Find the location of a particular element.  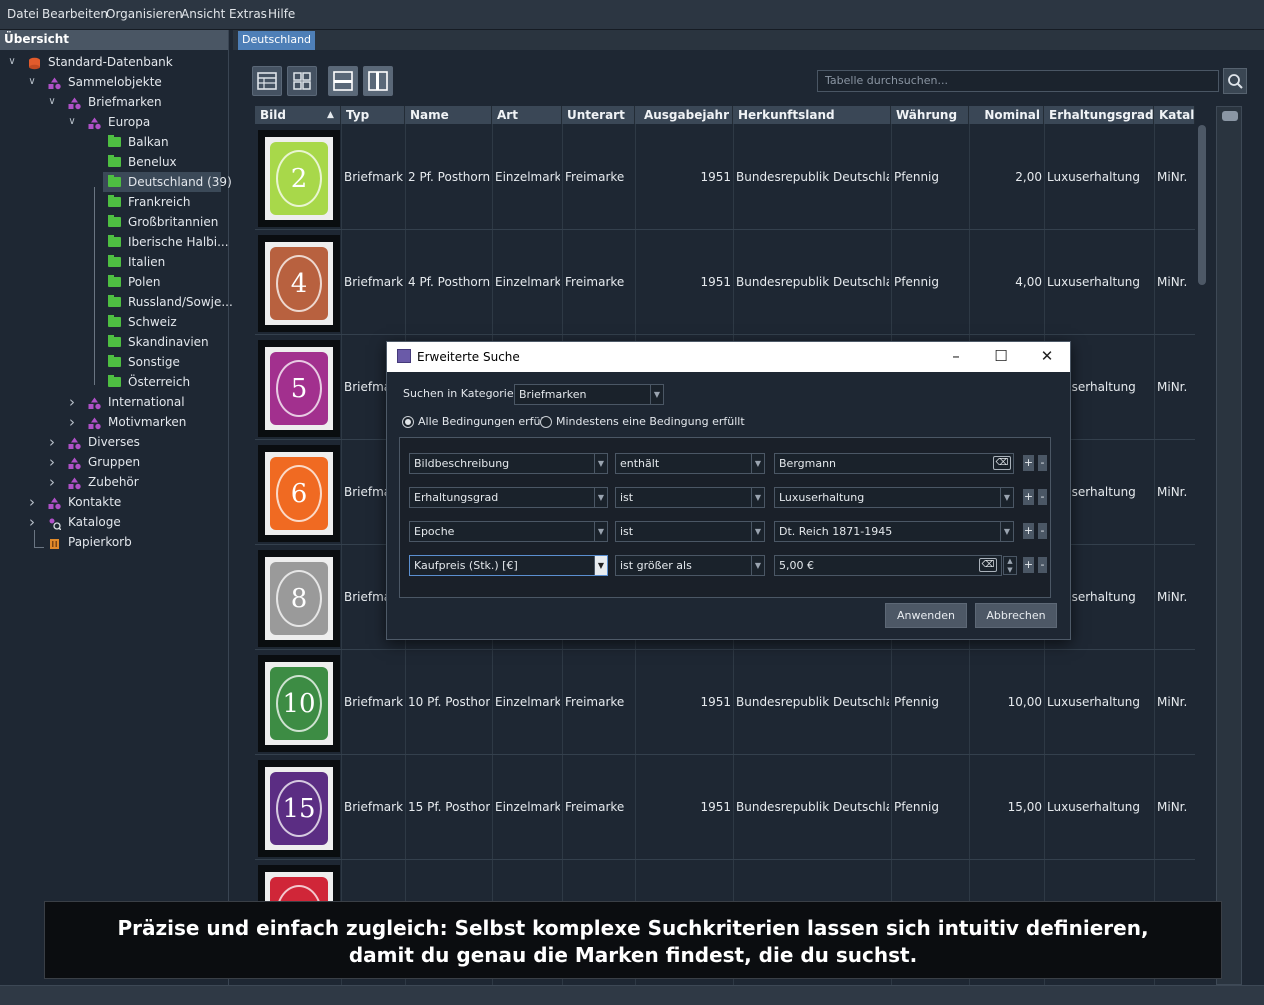

menu-bearbeiten: Bearbeiten is located at coordinates (75, 14).